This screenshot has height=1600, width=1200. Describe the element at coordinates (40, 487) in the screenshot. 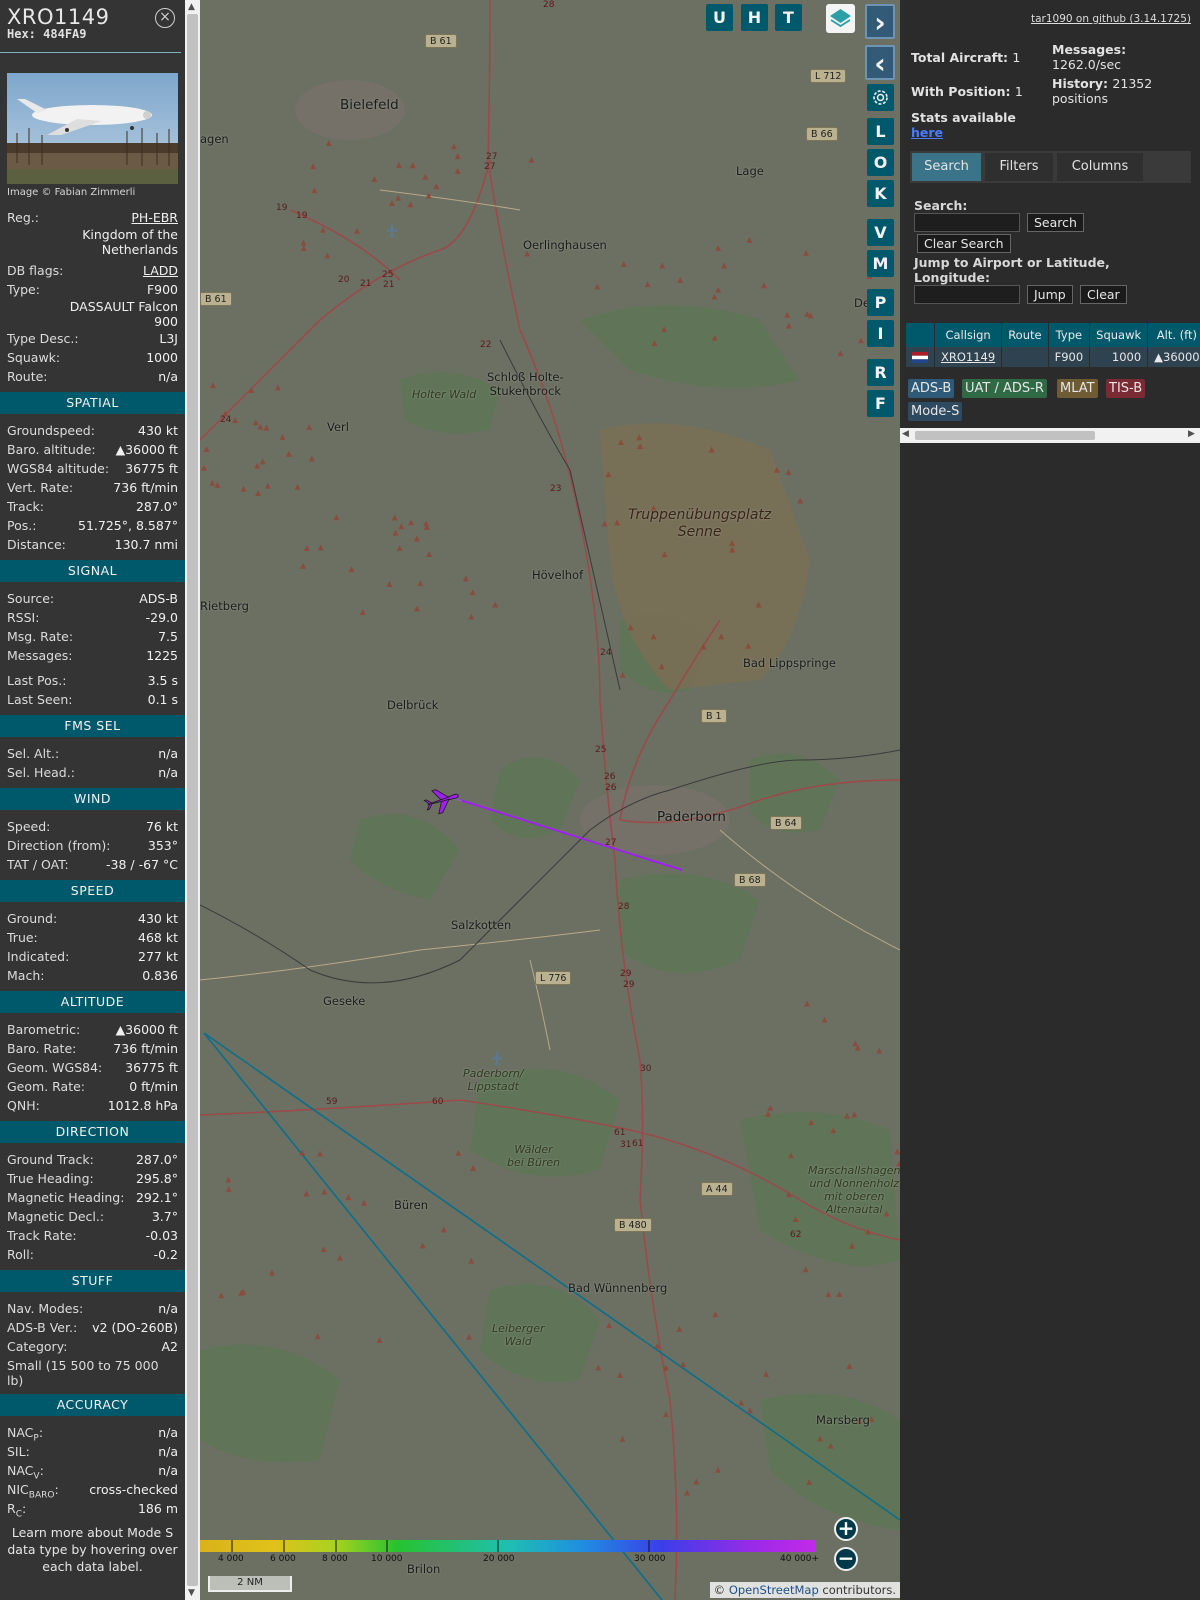

I see `info-label: Vert. Rate:` at that location.